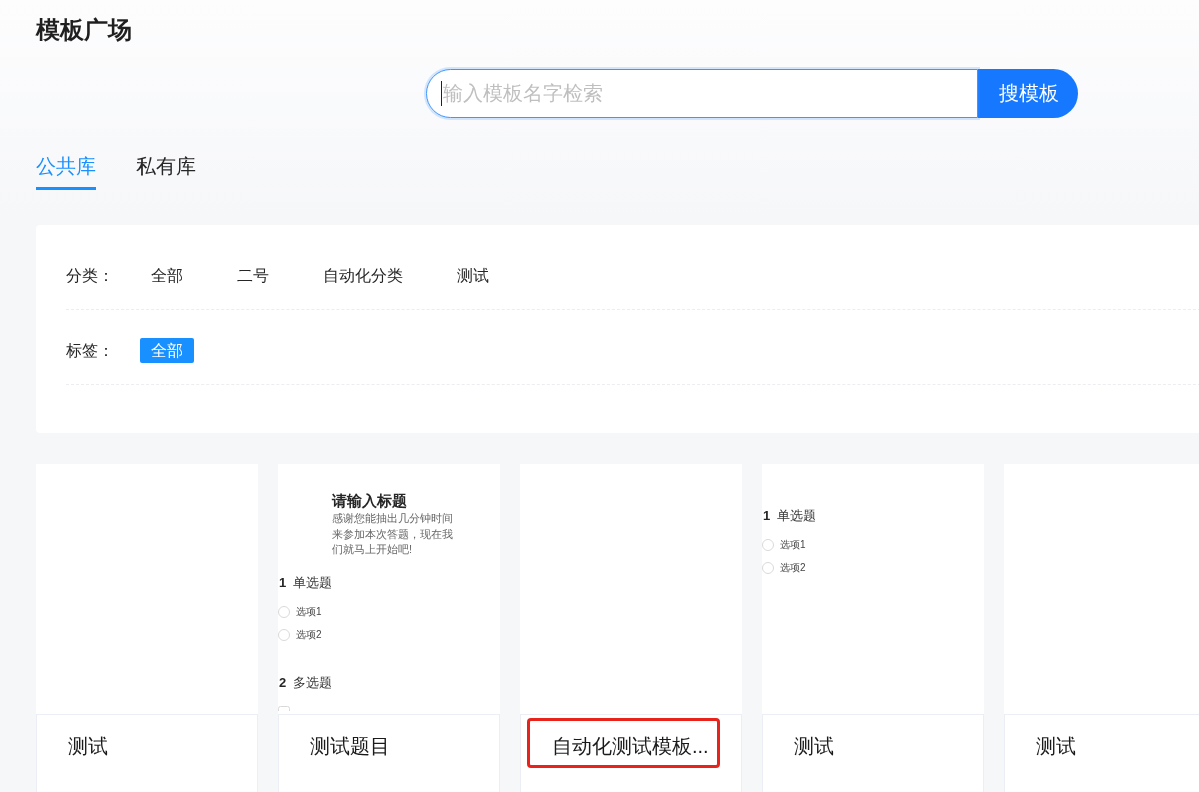 The height and width of the screenshot is (792, 1199). What do you see at coordinates (253, 275) in the screenshot?
I see `filter-option: 二号` at bounding box center [253, 275].